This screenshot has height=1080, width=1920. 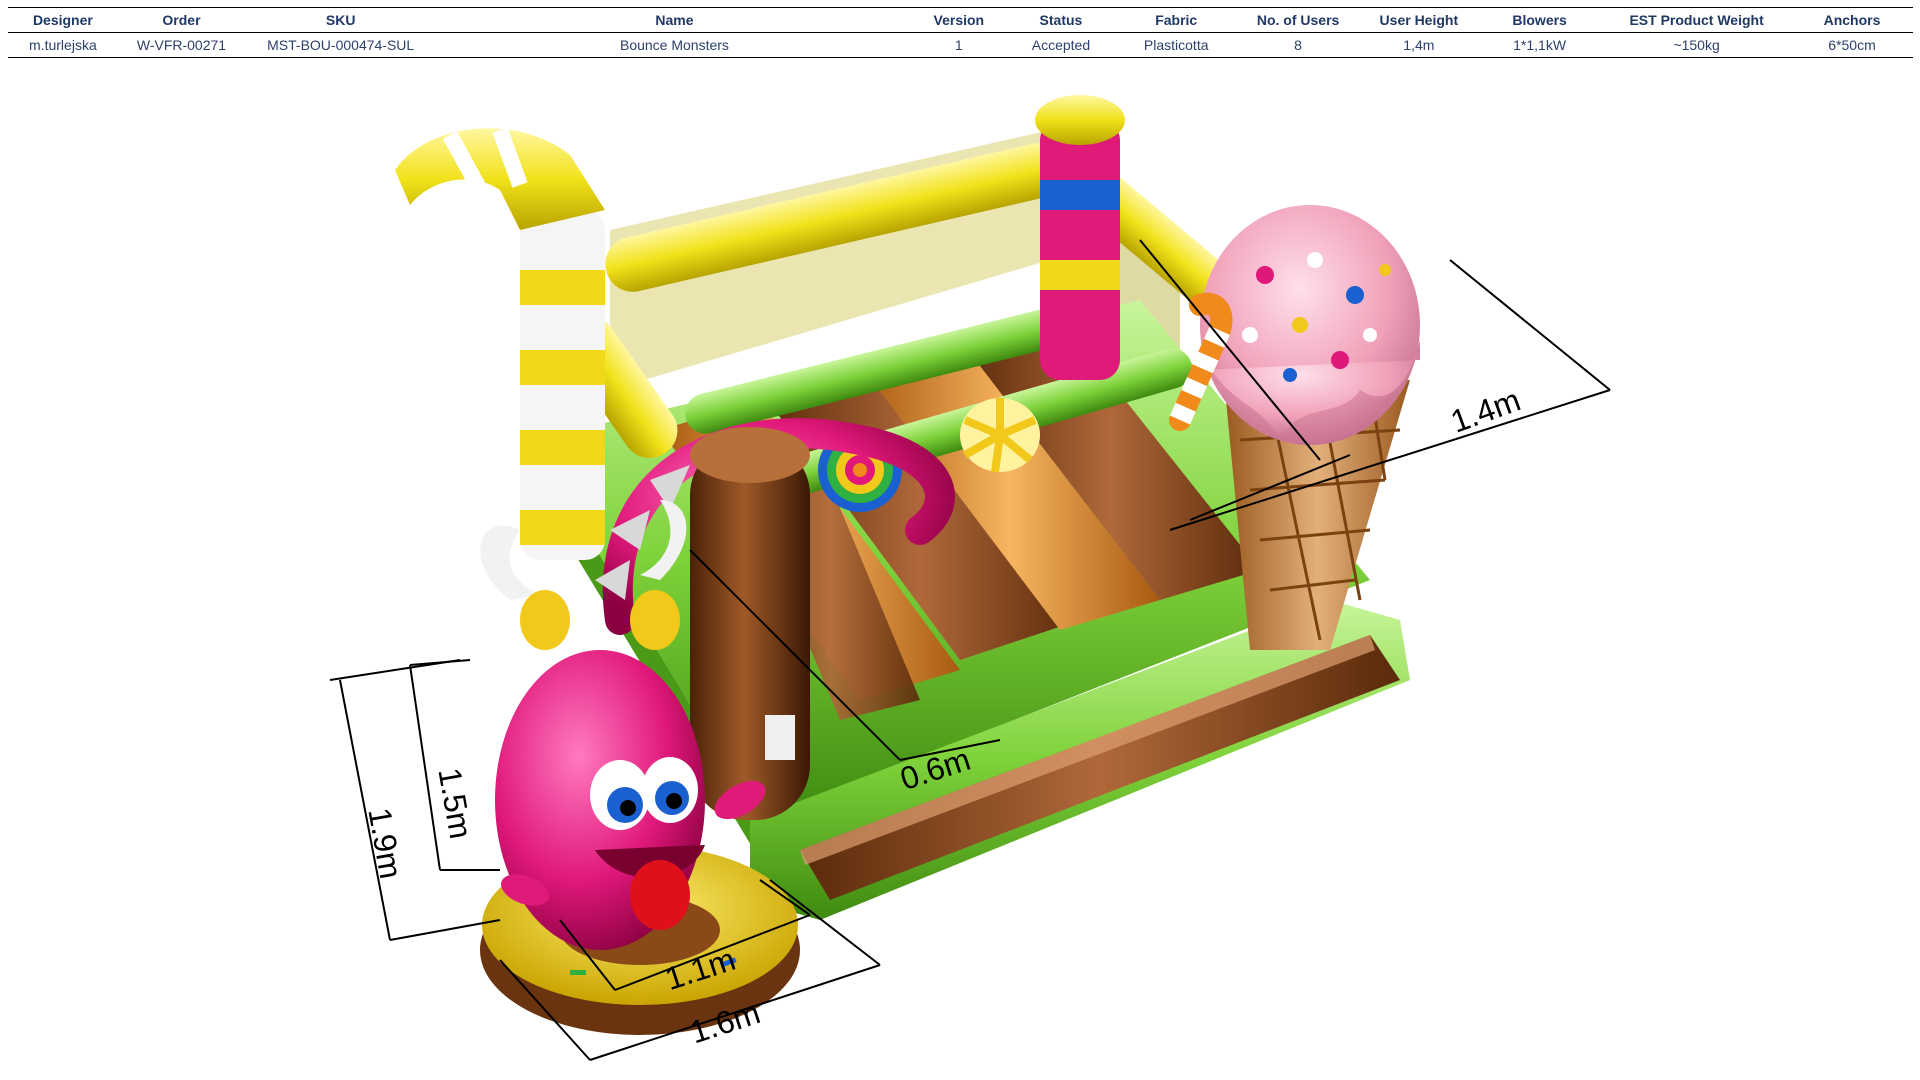 I want to click on header-version: Version, so click(x=958, y=20).